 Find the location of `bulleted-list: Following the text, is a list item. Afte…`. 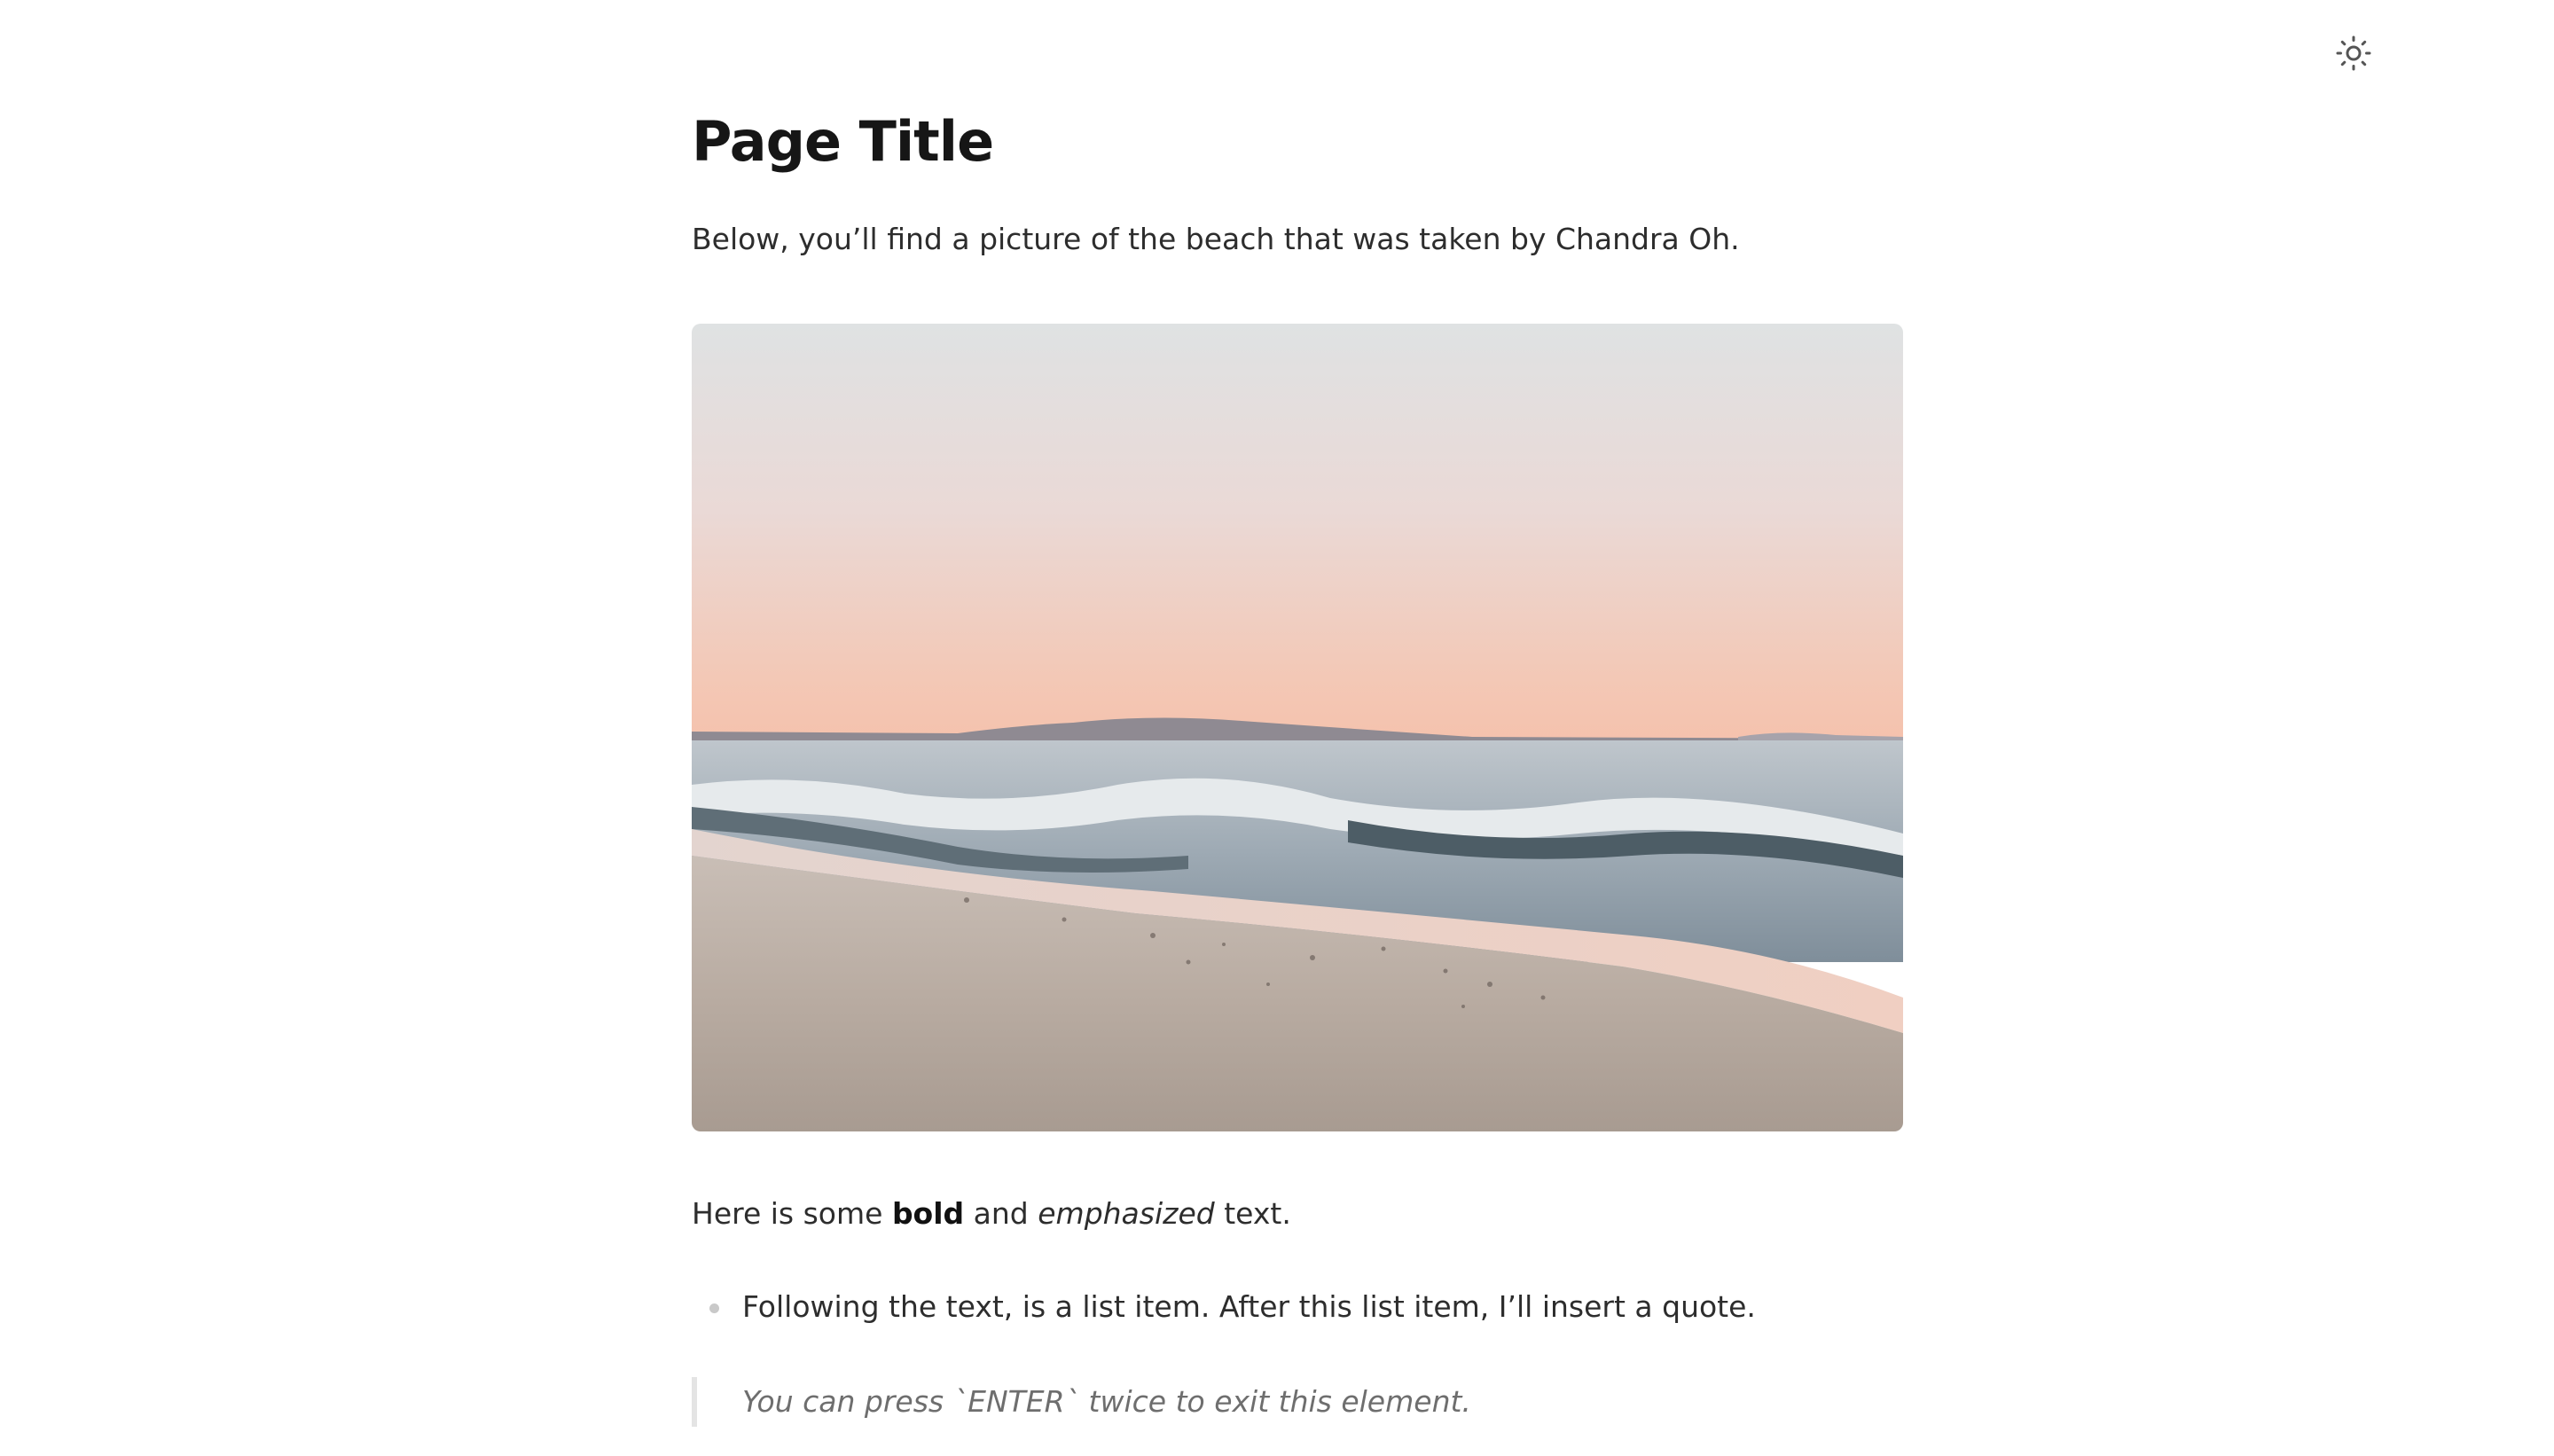

bulleted-list: Following the text, is a list item. Afte… is located at coordinates (1224, 1307).